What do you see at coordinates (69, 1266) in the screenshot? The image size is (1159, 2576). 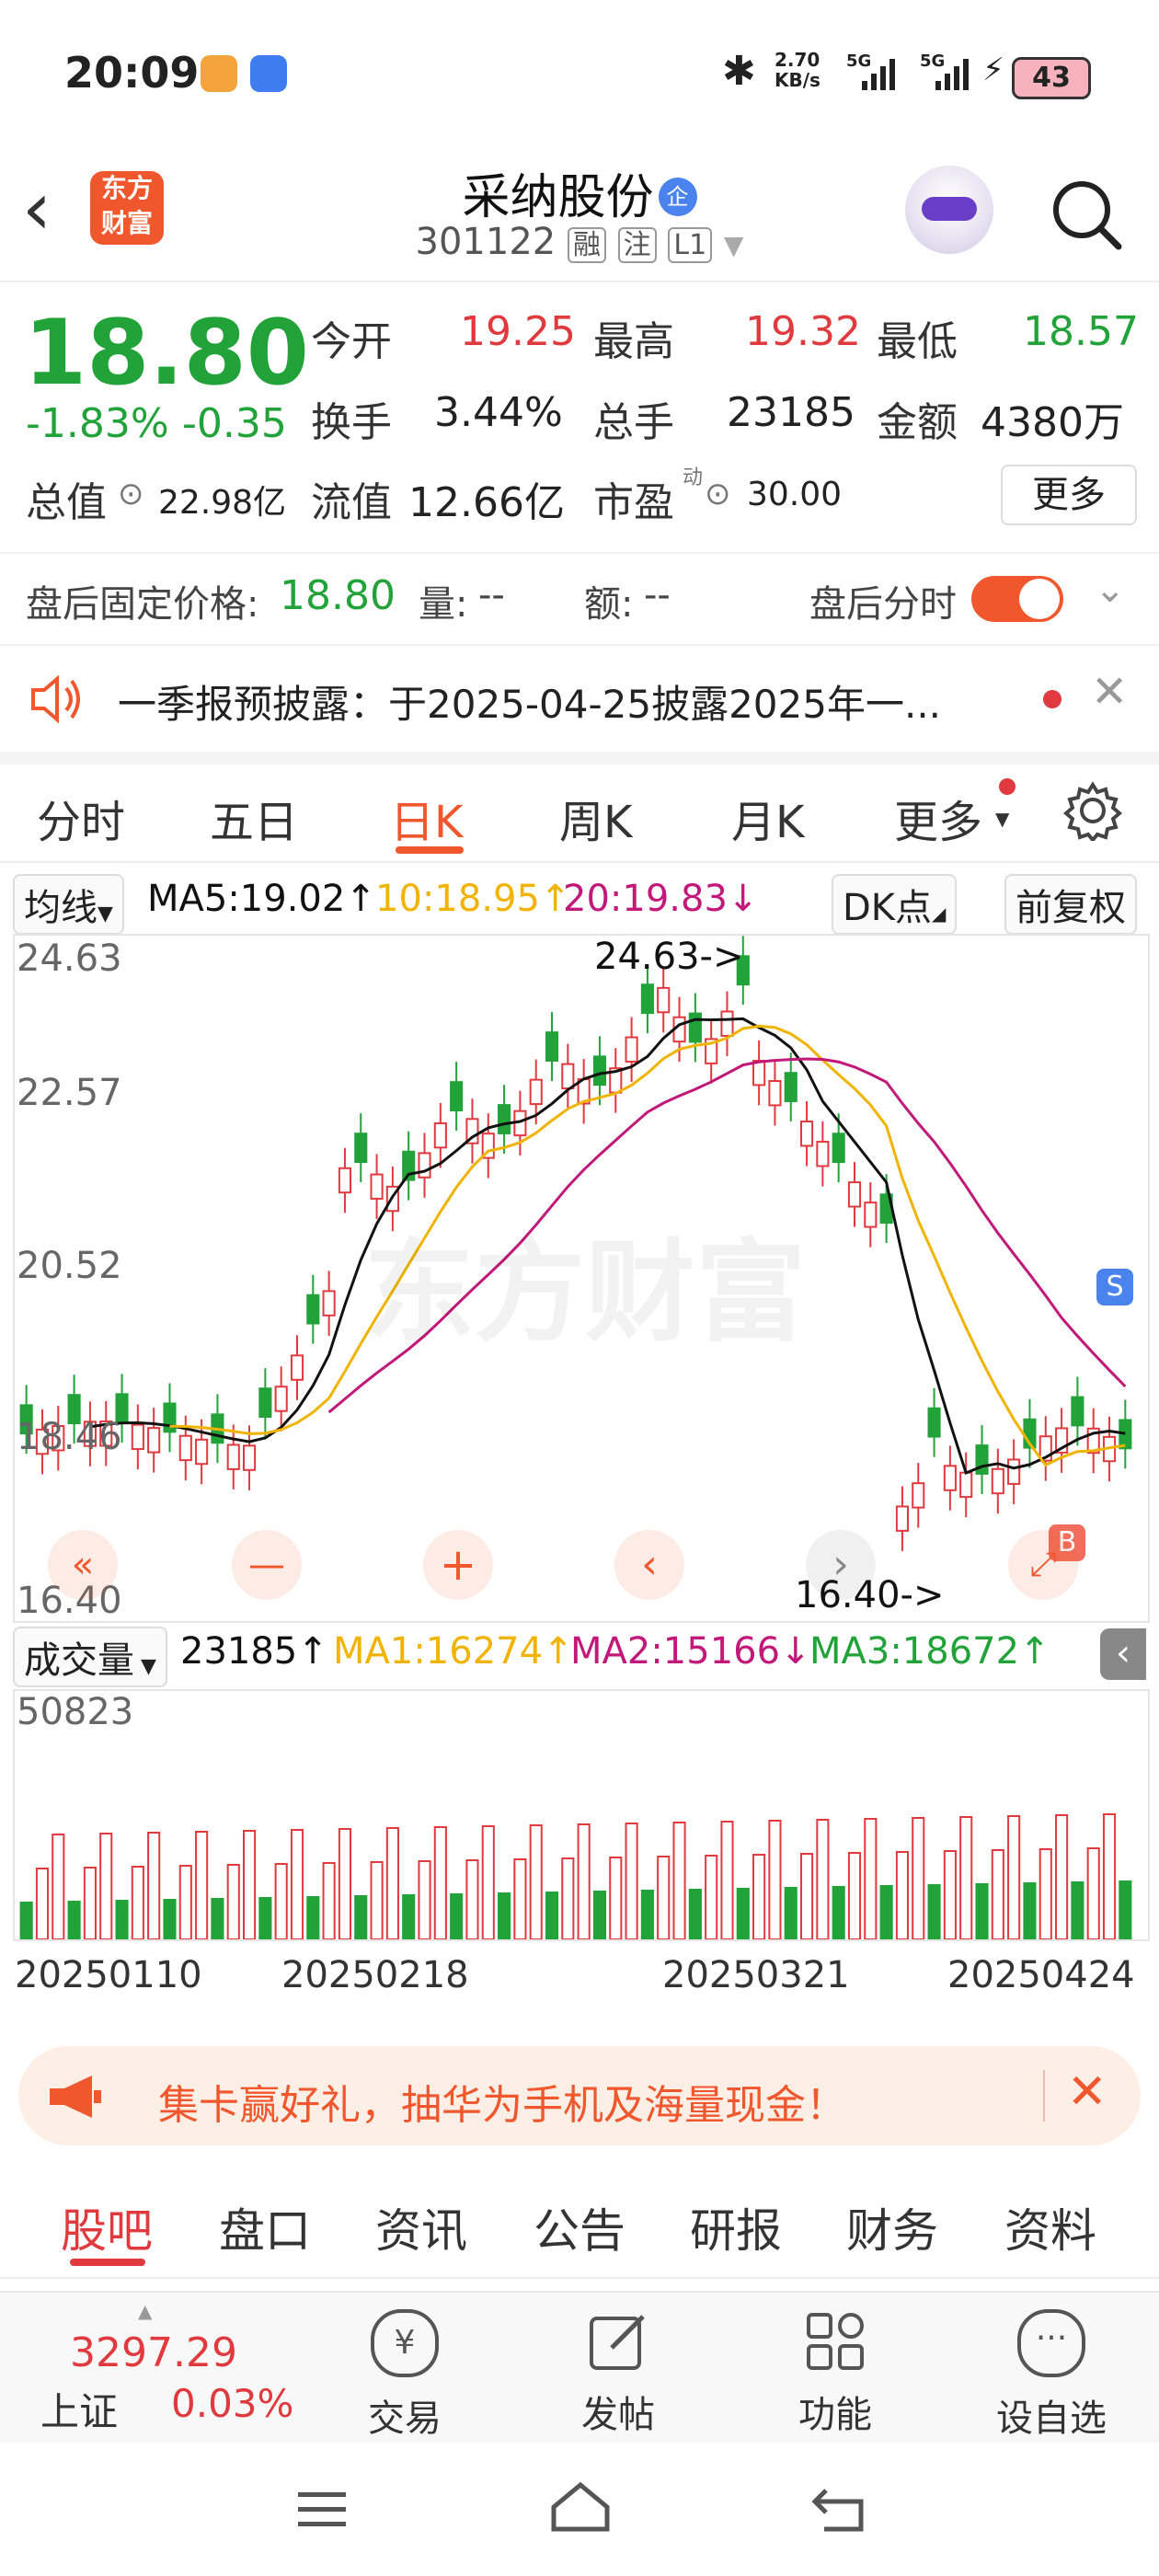 I see `y-label-3: 20.52` at bounding box center [69, 1266].